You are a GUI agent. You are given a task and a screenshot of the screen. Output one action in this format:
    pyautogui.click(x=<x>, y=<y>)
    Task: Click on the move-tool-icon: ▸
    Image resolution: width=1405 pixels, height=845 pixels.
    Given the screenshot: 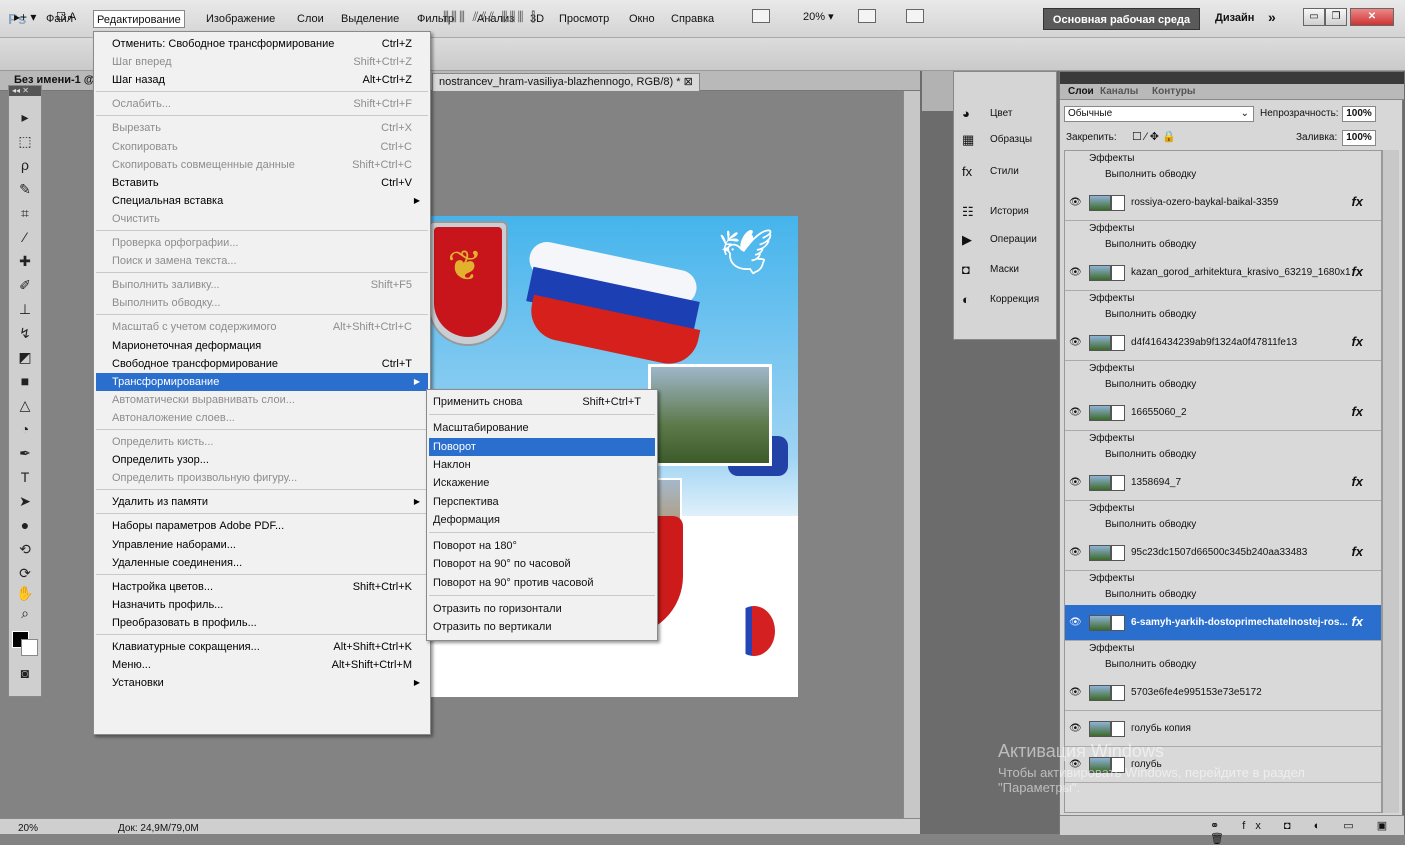 What is the action you would take?
    pyautogui.click(x=25, y=117)
    